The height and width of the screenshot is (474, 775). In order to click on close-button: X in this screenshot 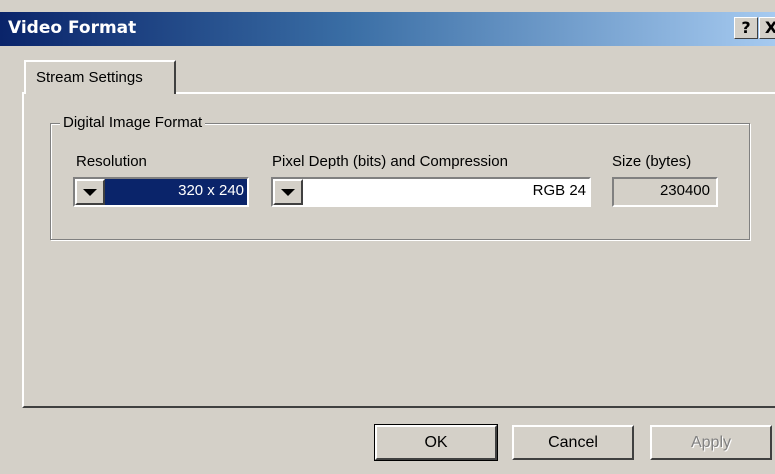, I will do `click(767, 28)`.